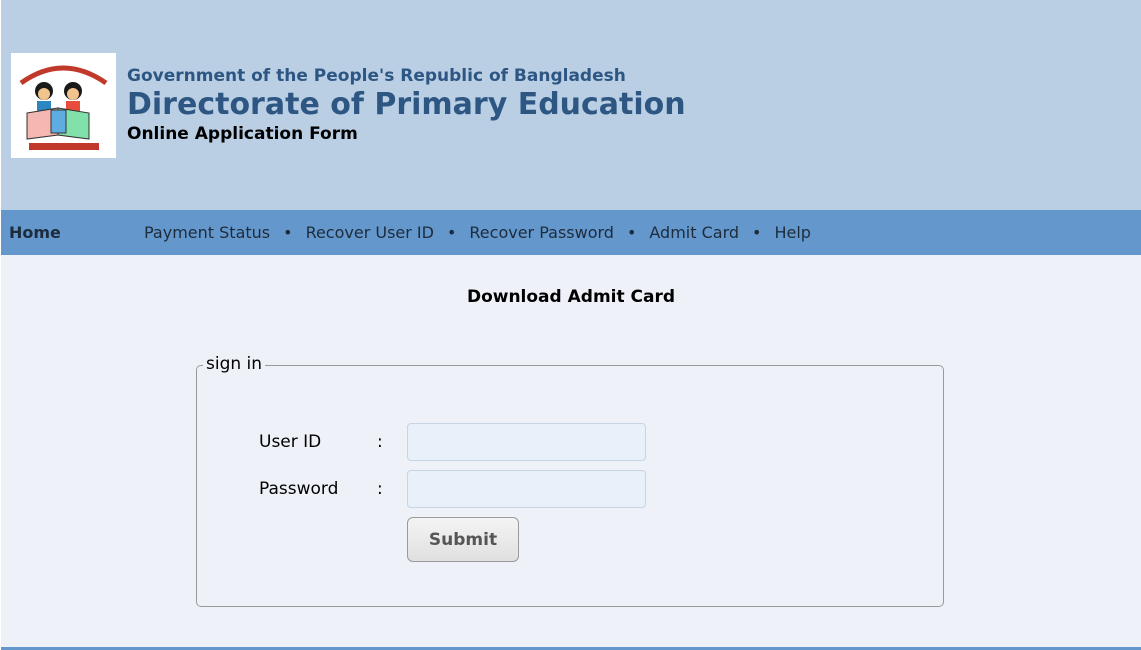 This screenshot has width=1141, height=650. What do you see at coordinates (526, 442) in the screenshot?
I see `user-id-input` at bounding box center [526, 442].